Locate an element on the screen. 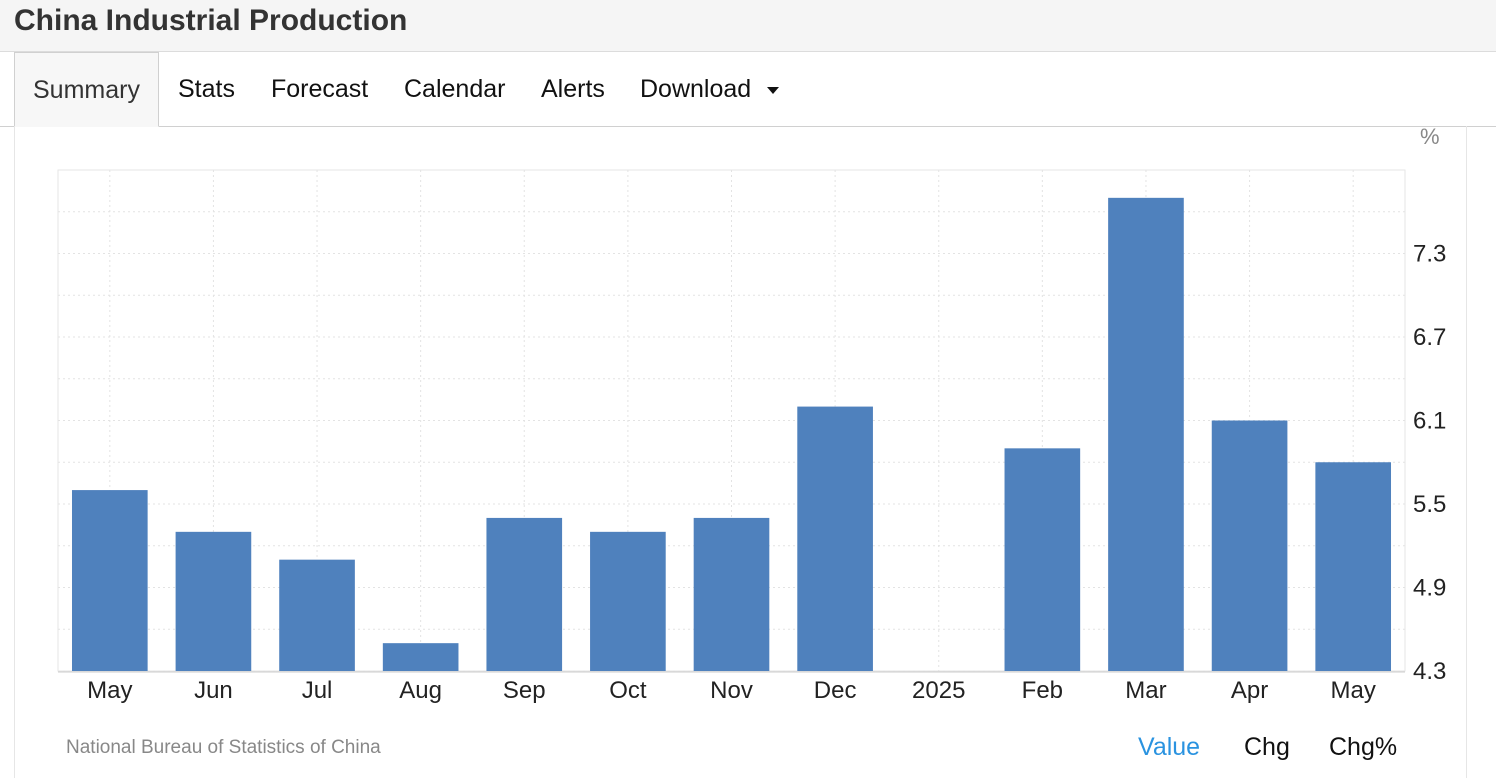 The width and height of the screenshot is (1496, 778). x-tick-label: Jun is located at coordinates (213, 690).